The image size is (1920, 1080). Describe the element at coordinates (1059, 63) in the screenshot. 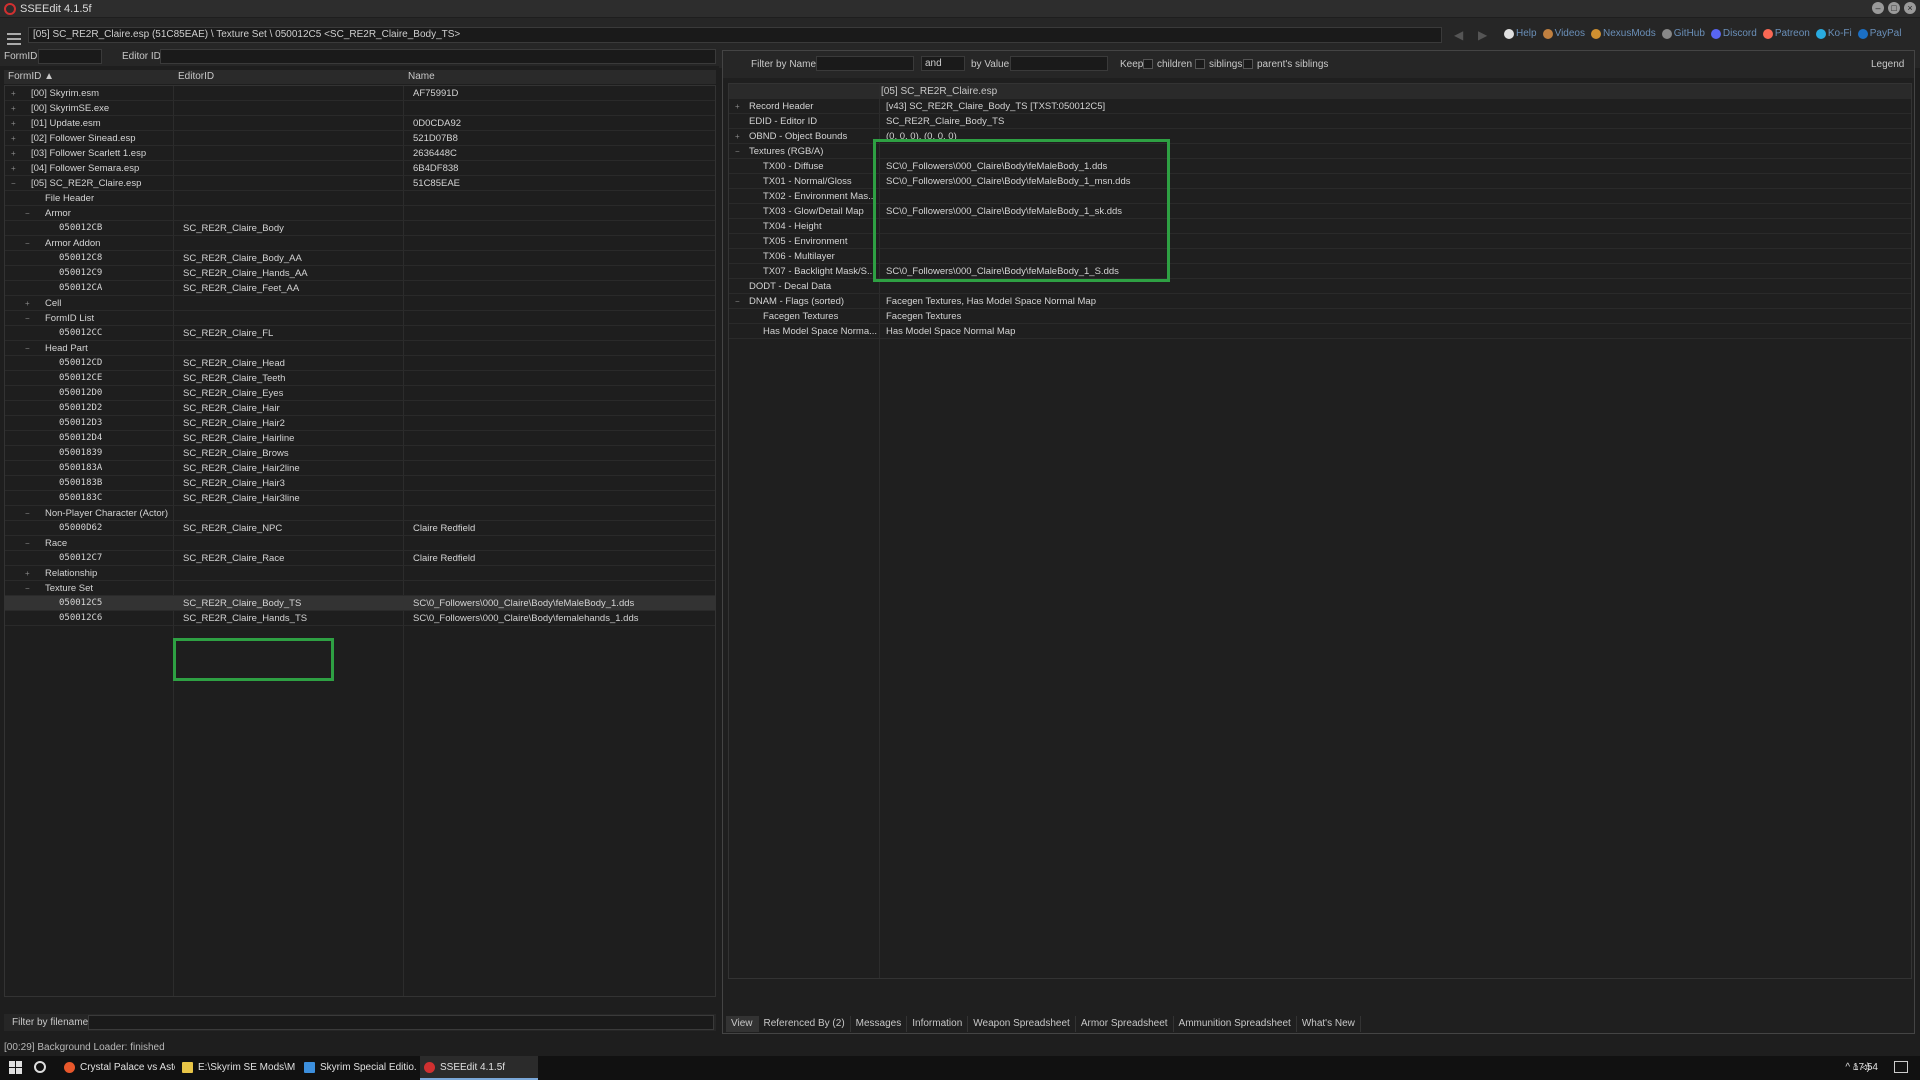

I see `filter-by-value-input` at that location.